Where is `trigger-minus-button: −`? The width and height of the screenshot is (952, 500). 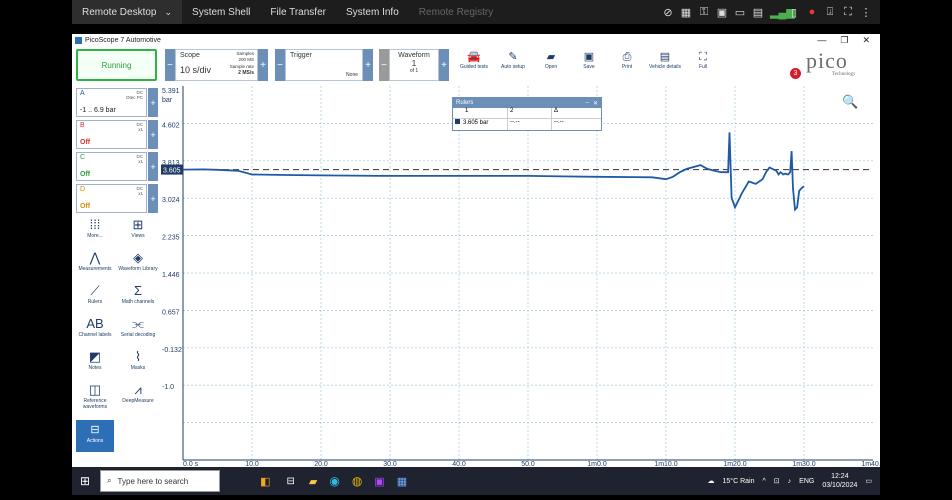 trigger-minus-button: − is located at coordinates (280, 65).